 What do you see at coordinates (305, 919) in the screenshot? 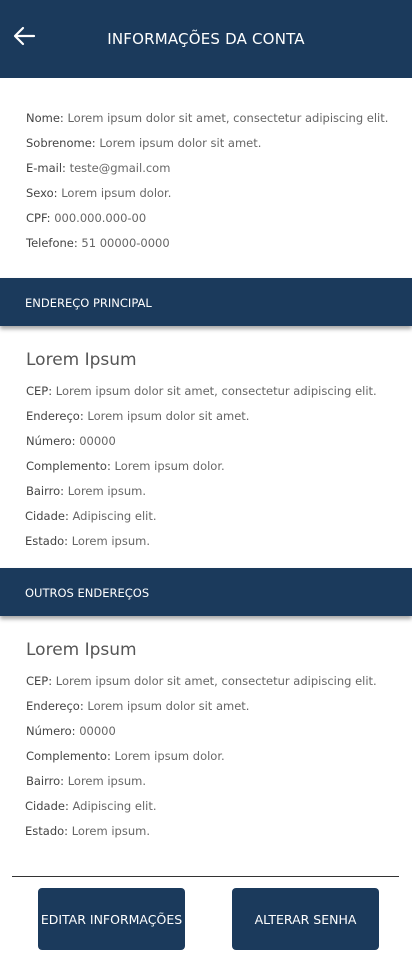
I see `change-password-button: ALTERAR SENHA` at bounding box center [305, 919].